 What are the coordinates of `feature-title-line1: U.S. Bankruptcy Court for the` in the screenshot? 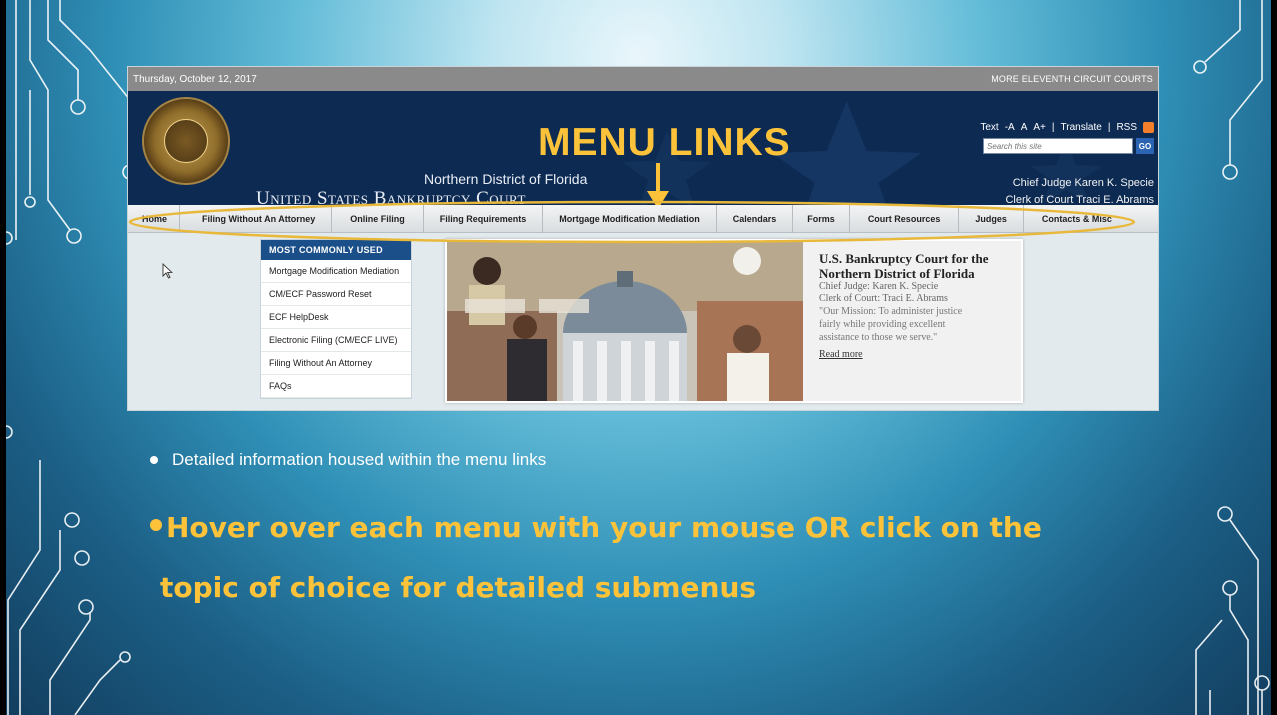 It's located at (904, 258).